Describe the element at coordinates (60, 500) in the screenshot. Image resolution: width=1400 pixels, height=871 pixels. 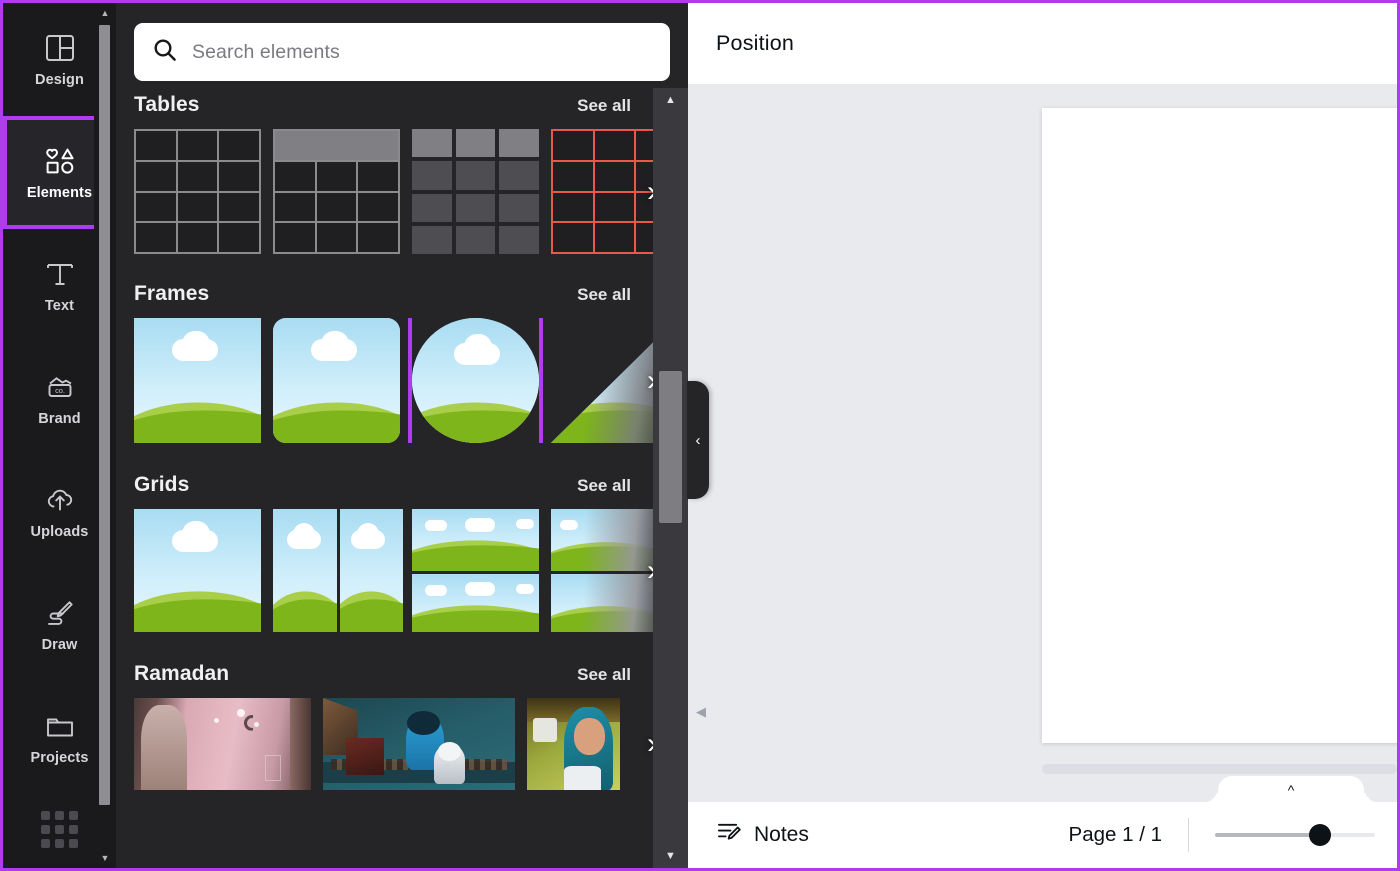
I see `upload-cloud-icon` at that location.